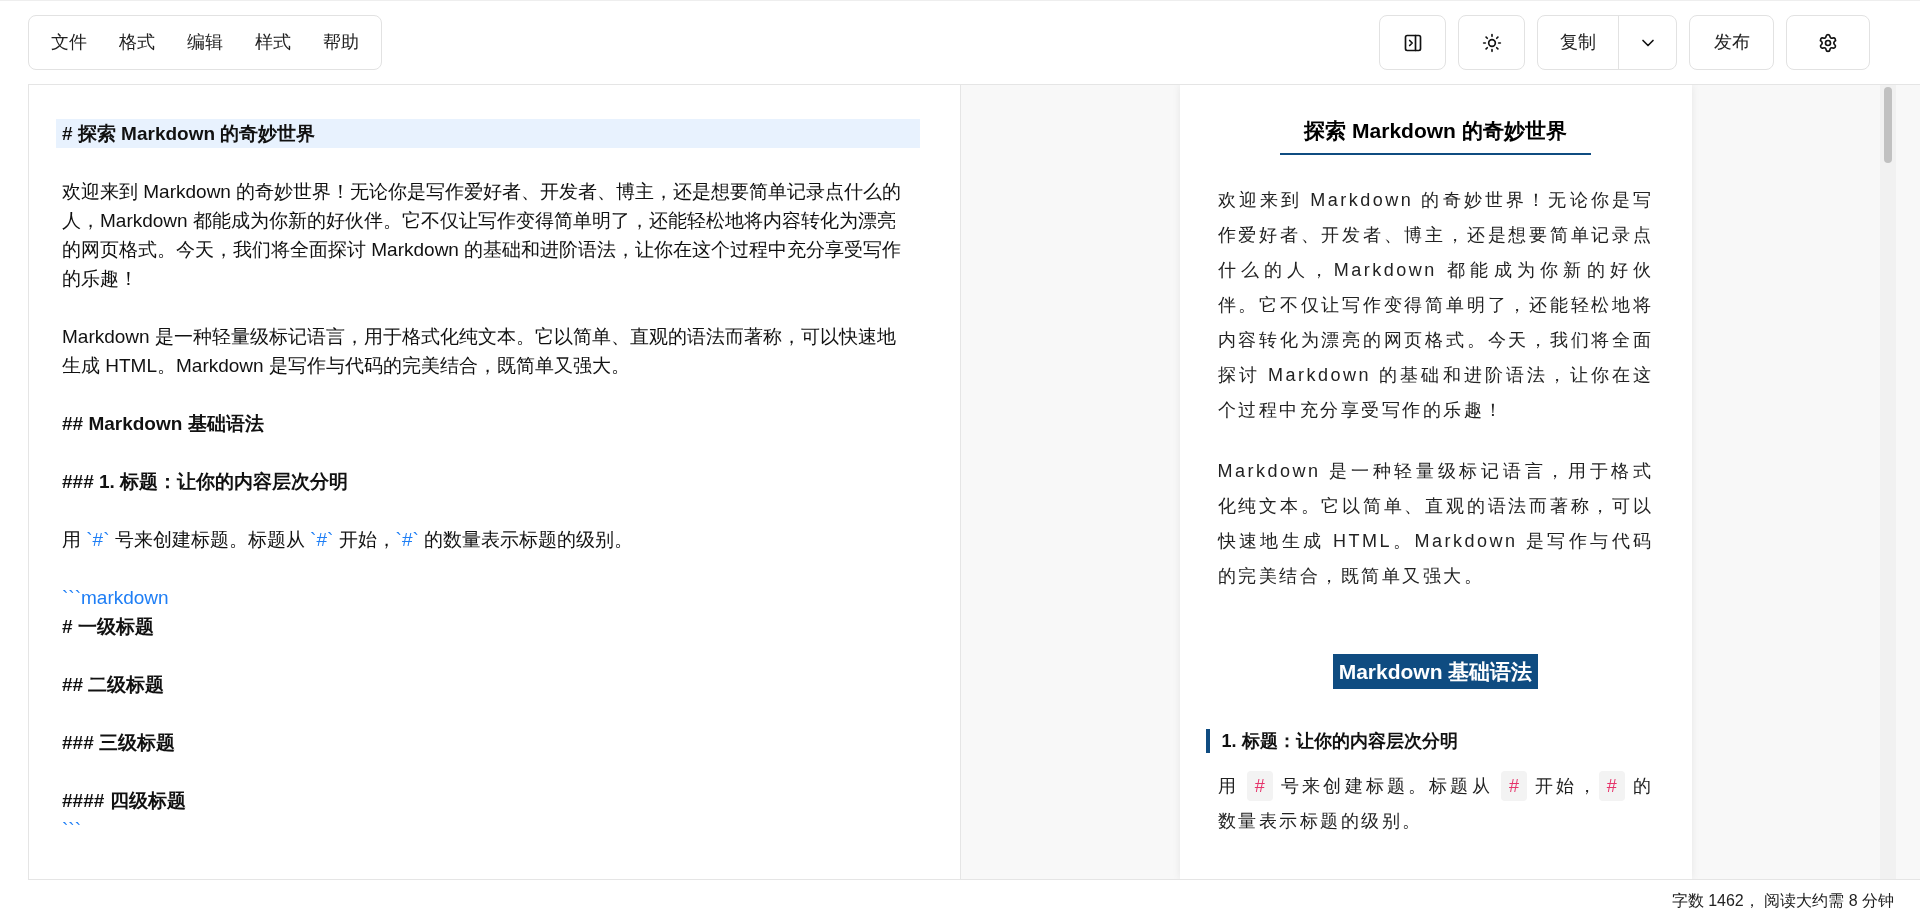  Describe the element at coordinates (1782, 901) in the screenshot. I see `word-count-status: 字数 1462， 阅读大约需 8 分钟` at that location.